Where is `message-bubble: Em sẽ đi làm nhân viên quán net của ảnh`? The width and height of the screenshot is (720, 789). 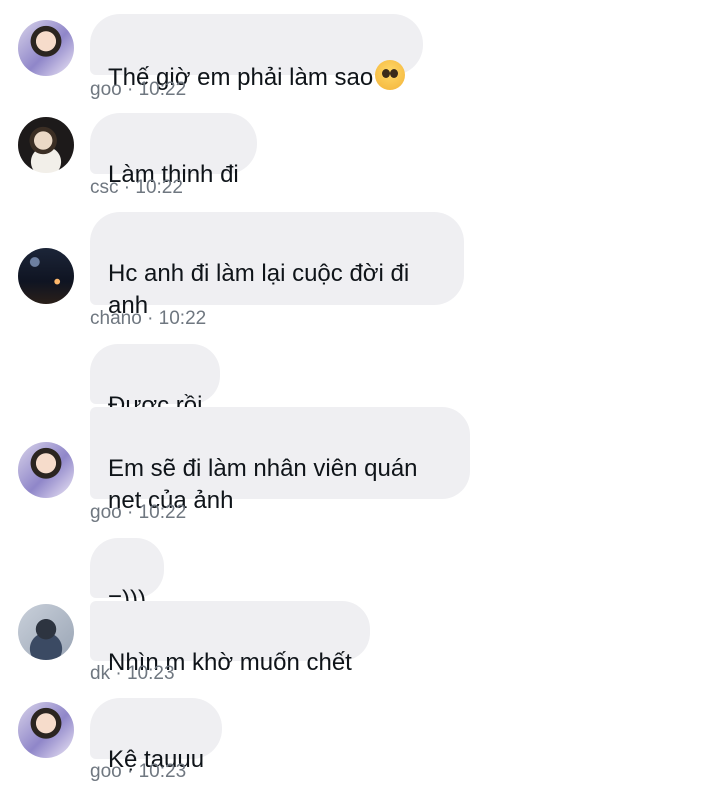 message-bubble: Em sẽ đi làm nhân viên quán net của ảnh is located at coordinates (280, 460).